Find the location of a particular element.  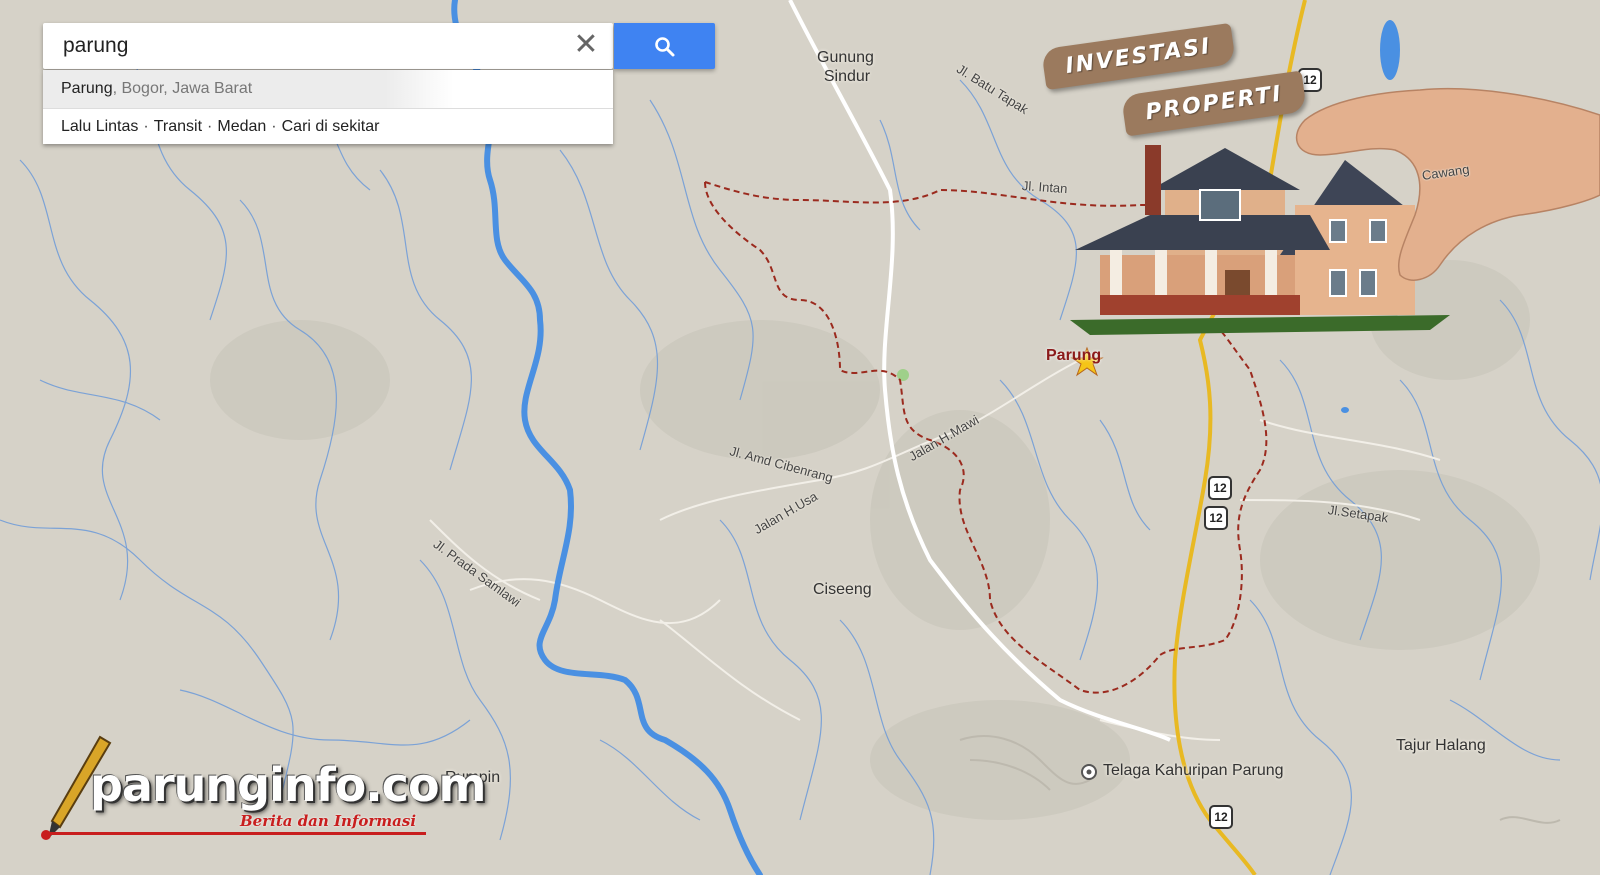

suggestion-primary: Parung is located at coordinates (87, 88).